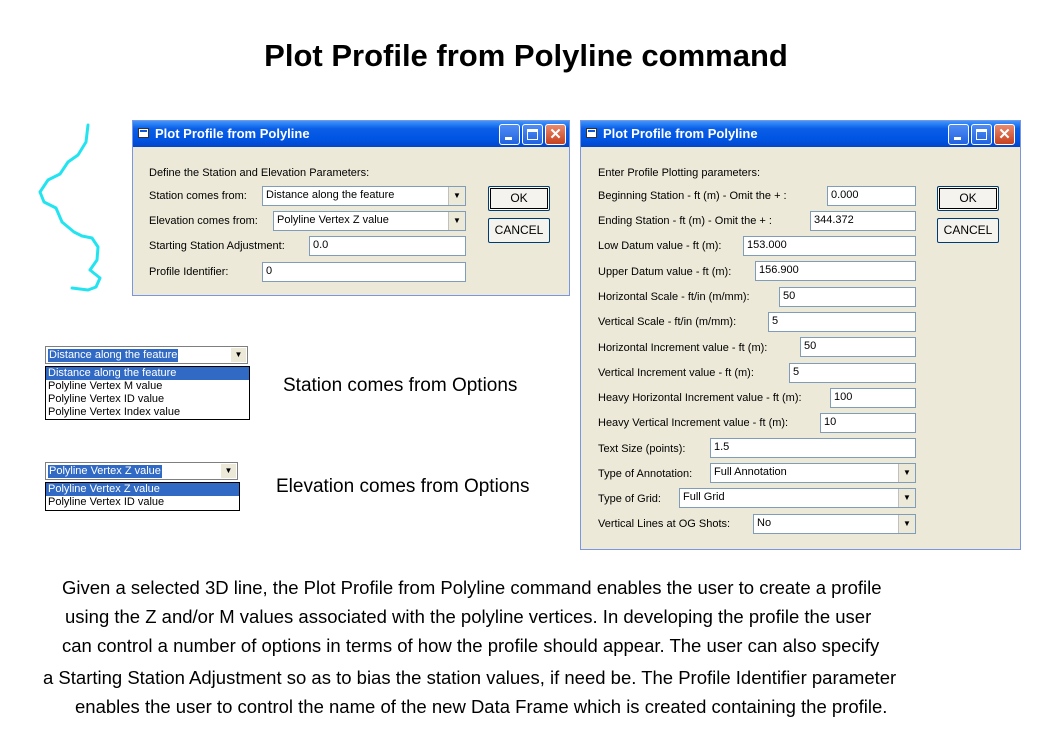 This screenshot has height=743, width=1052. What do you see at coordinates (70, 207) in the screenshot?
I see `polyline-sketch` at bounding box center [70, 207].